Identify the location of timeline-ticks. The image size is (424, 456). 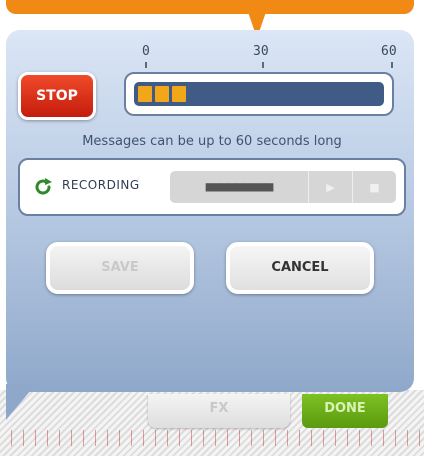
(212, 438).